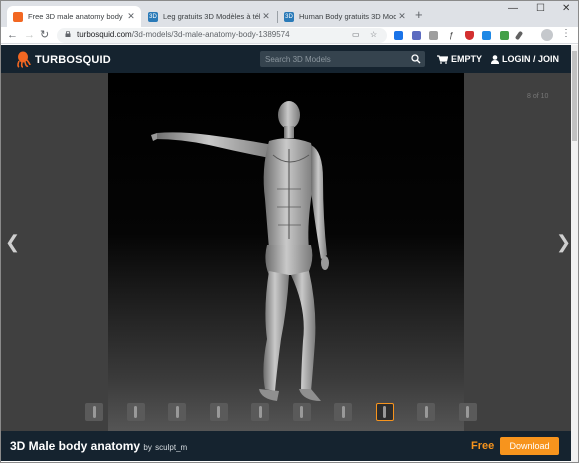  What do you see at coordinates (147, 447) in the screenshot?
I see `by-label: by` at bounding box center [147, 447].